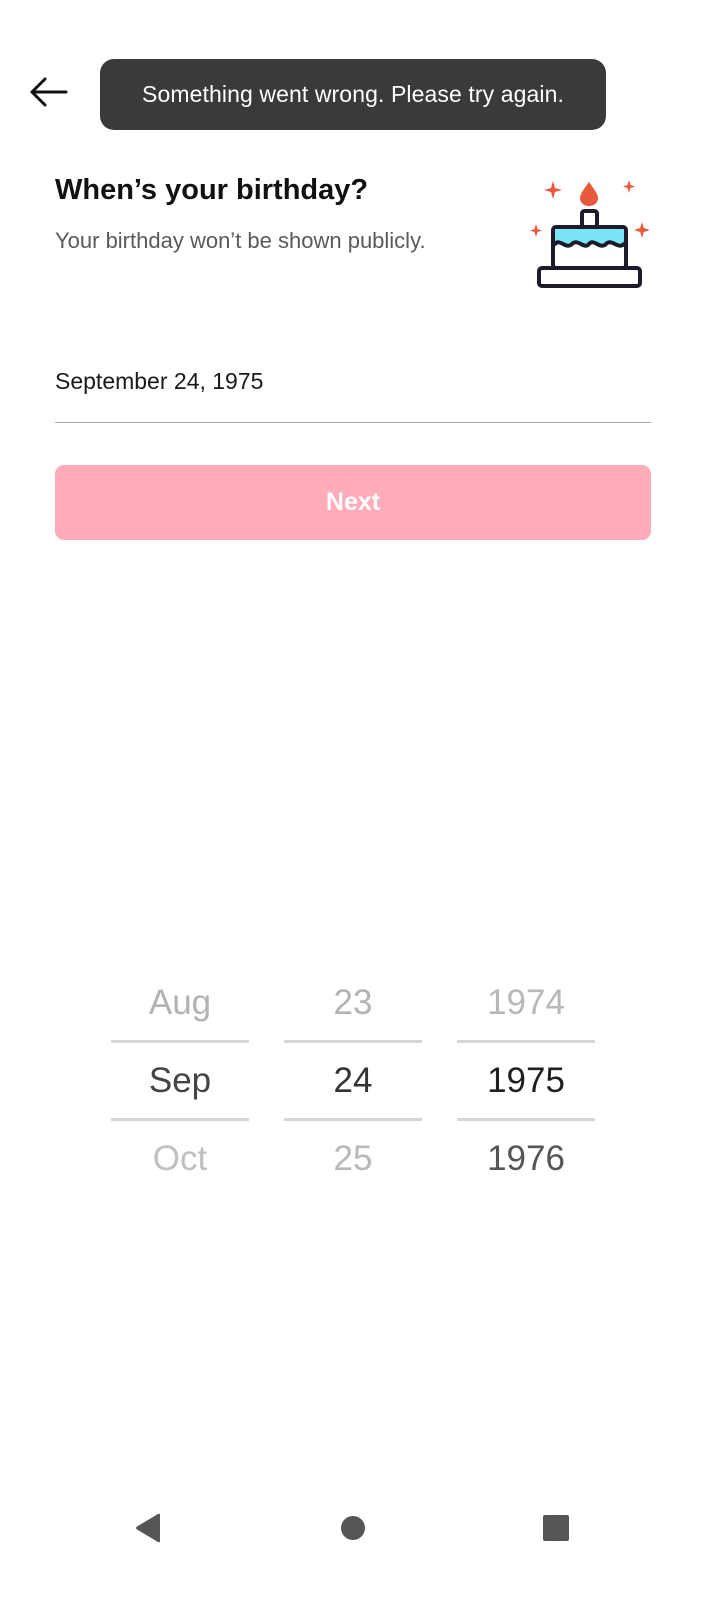 The width and height of the screenshot is (720, 1600). What do you see at coordinates (526, 1159) in the screenshot?
I see `year-option-next: 1976` at bounding box center [526, 1159].